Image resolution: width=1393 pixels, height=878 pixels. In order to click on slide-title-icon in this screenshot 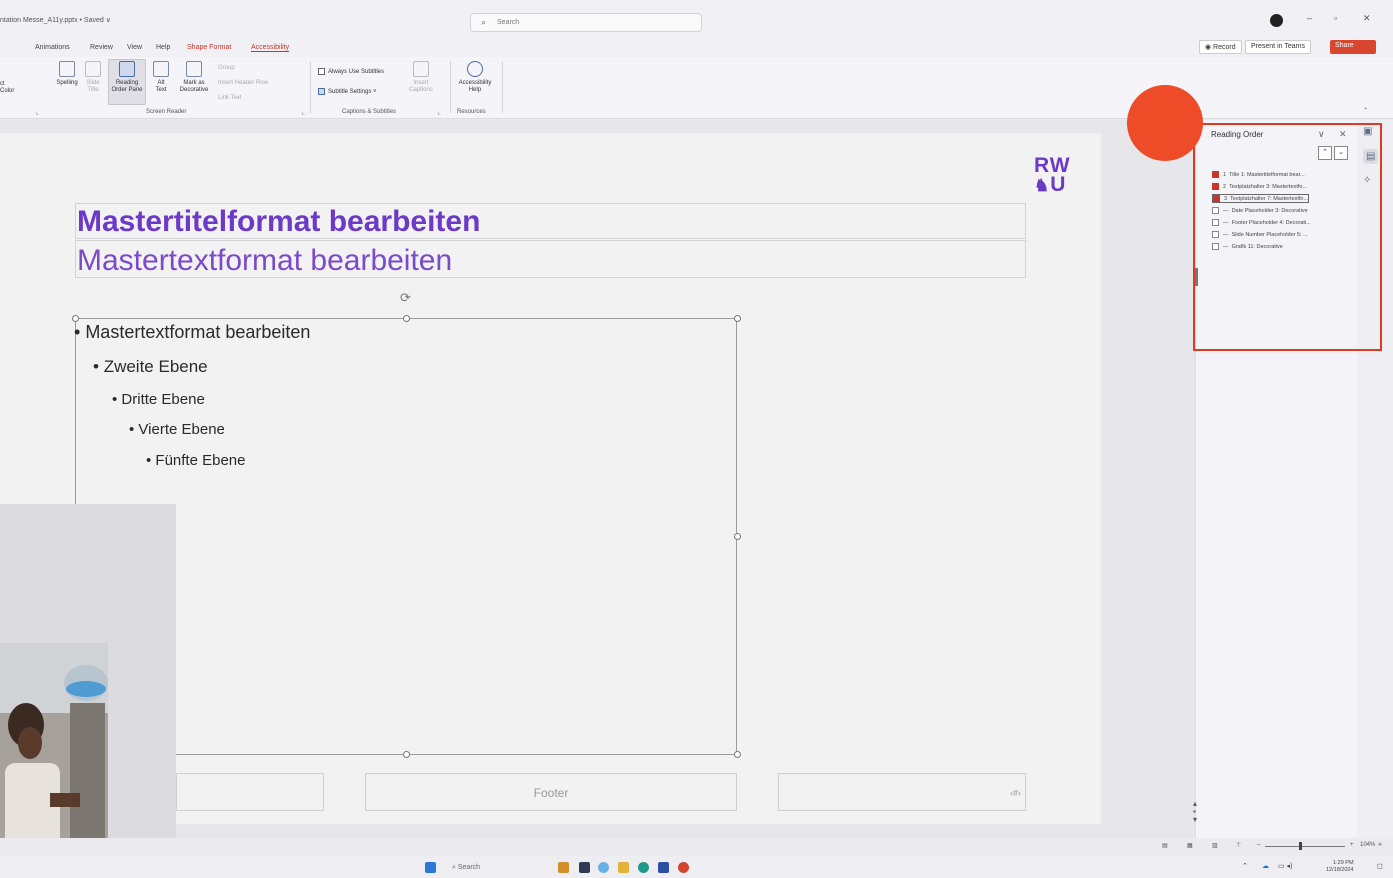, I will do `click(93, 69)`.